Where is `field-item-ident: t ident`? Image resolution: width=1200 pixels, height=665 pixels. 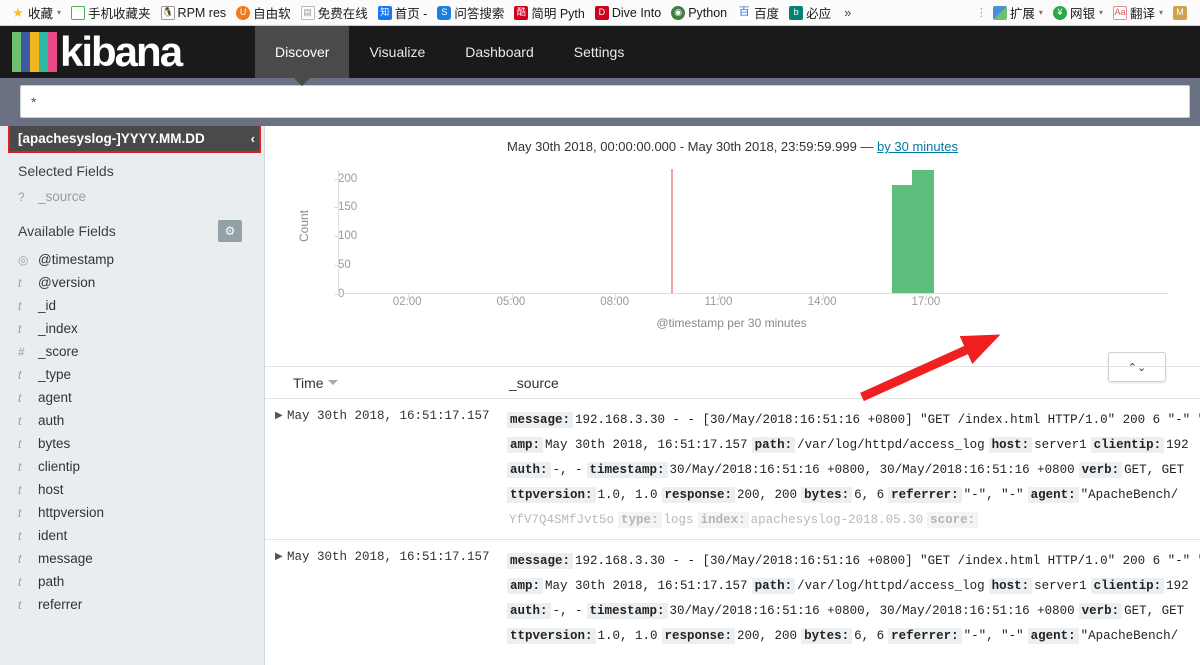
field-item-ident: t ident is located at coordinates (132, 535).